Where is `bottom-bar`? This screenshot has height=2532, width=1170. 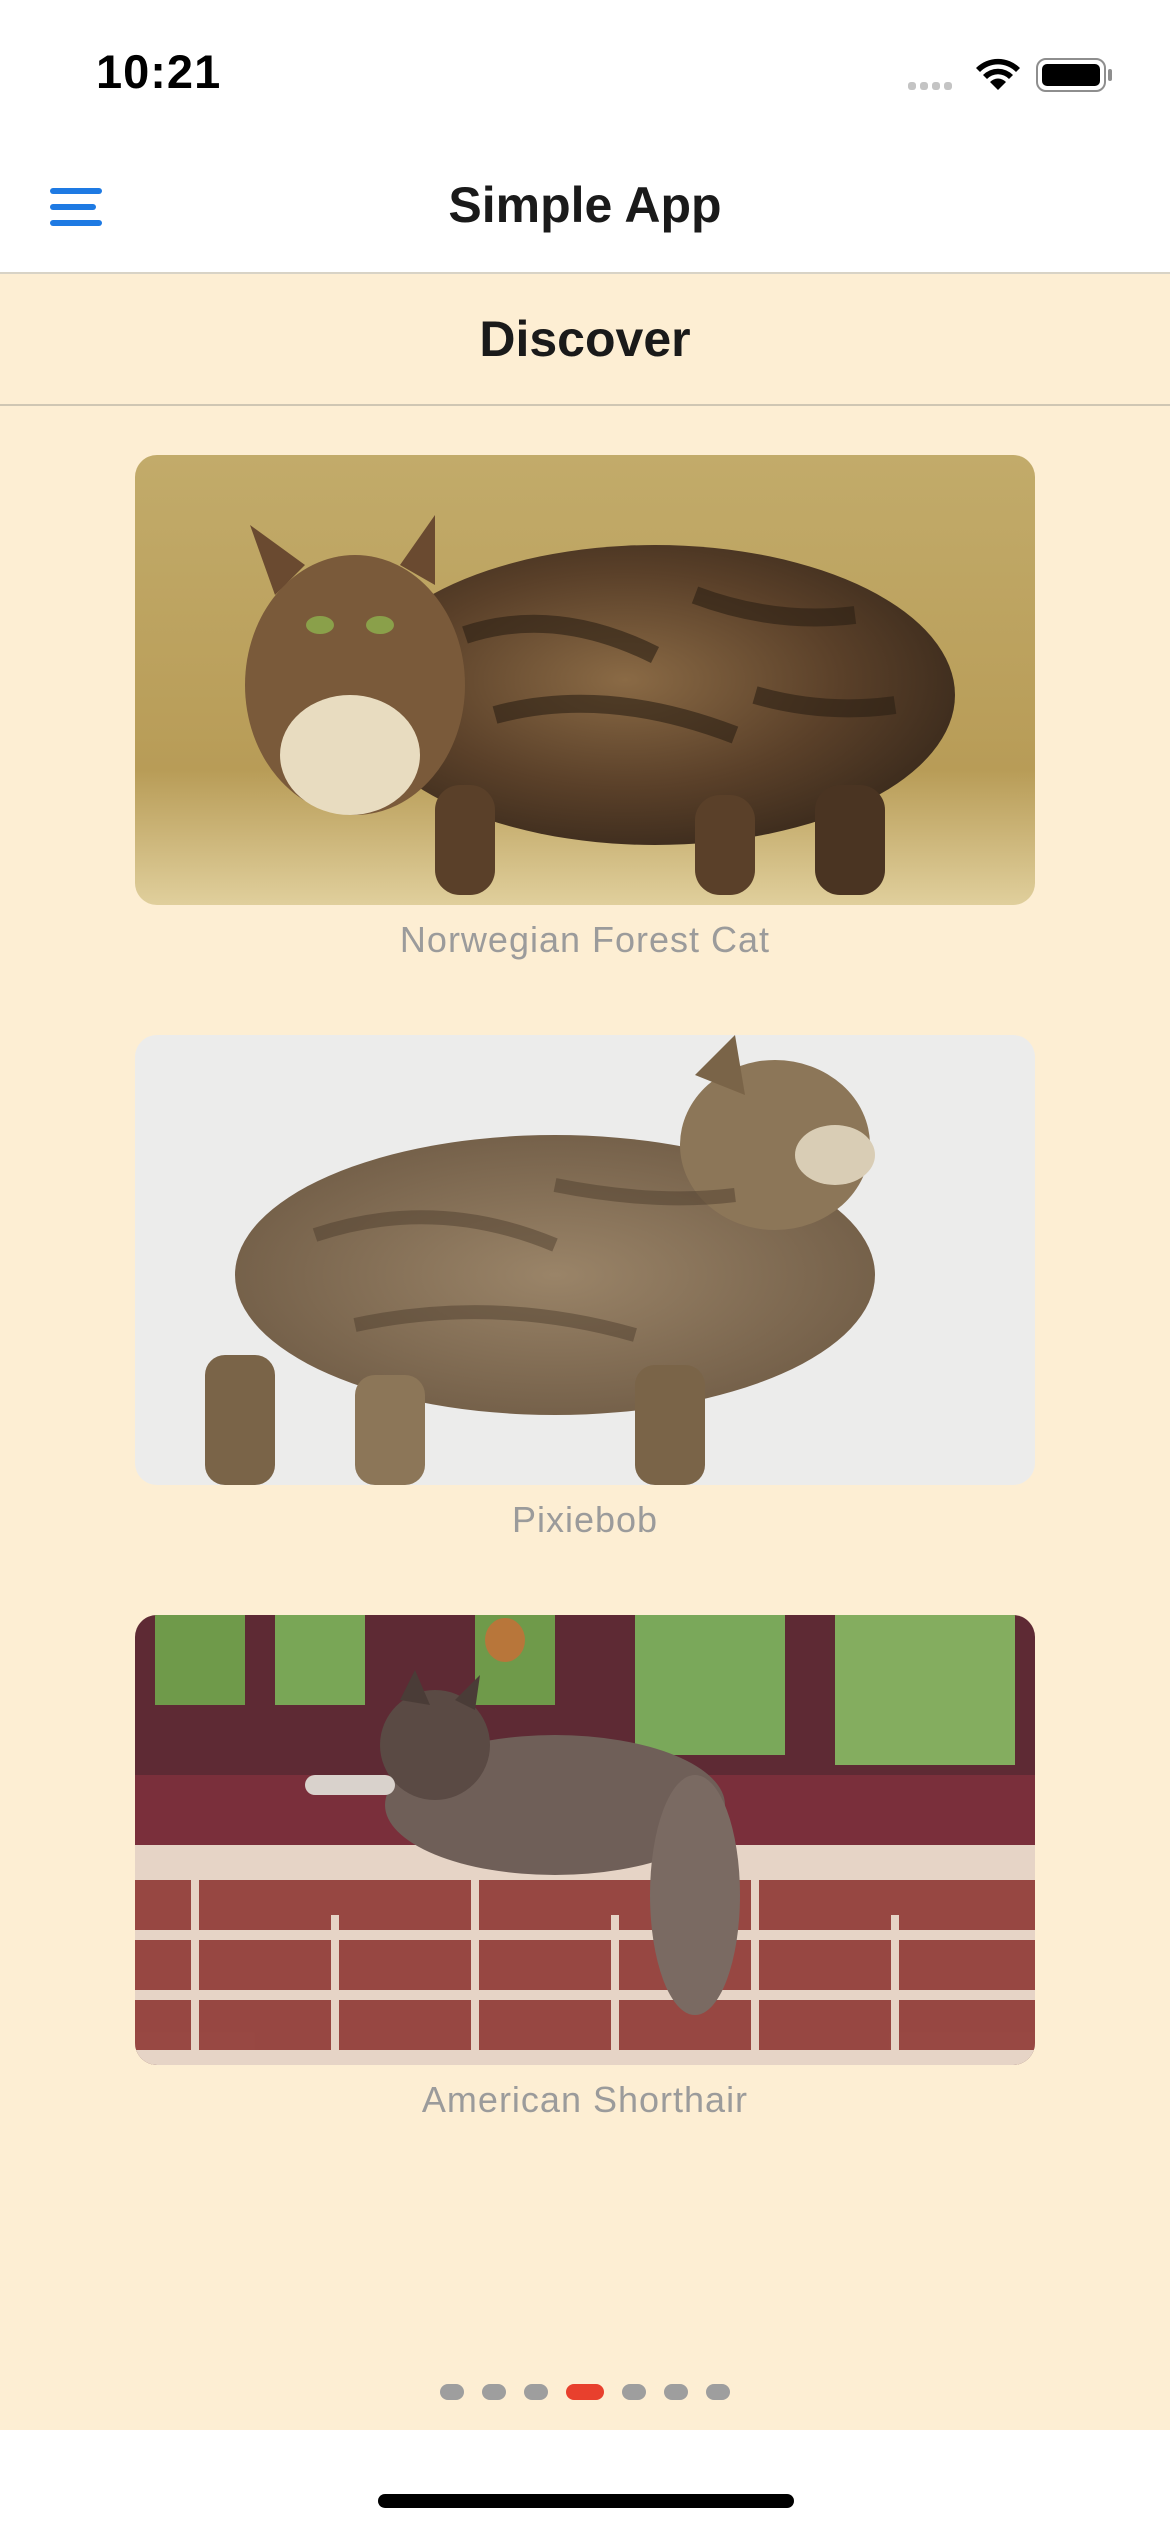 bottom-bar is located at coordinates (585, 2481).